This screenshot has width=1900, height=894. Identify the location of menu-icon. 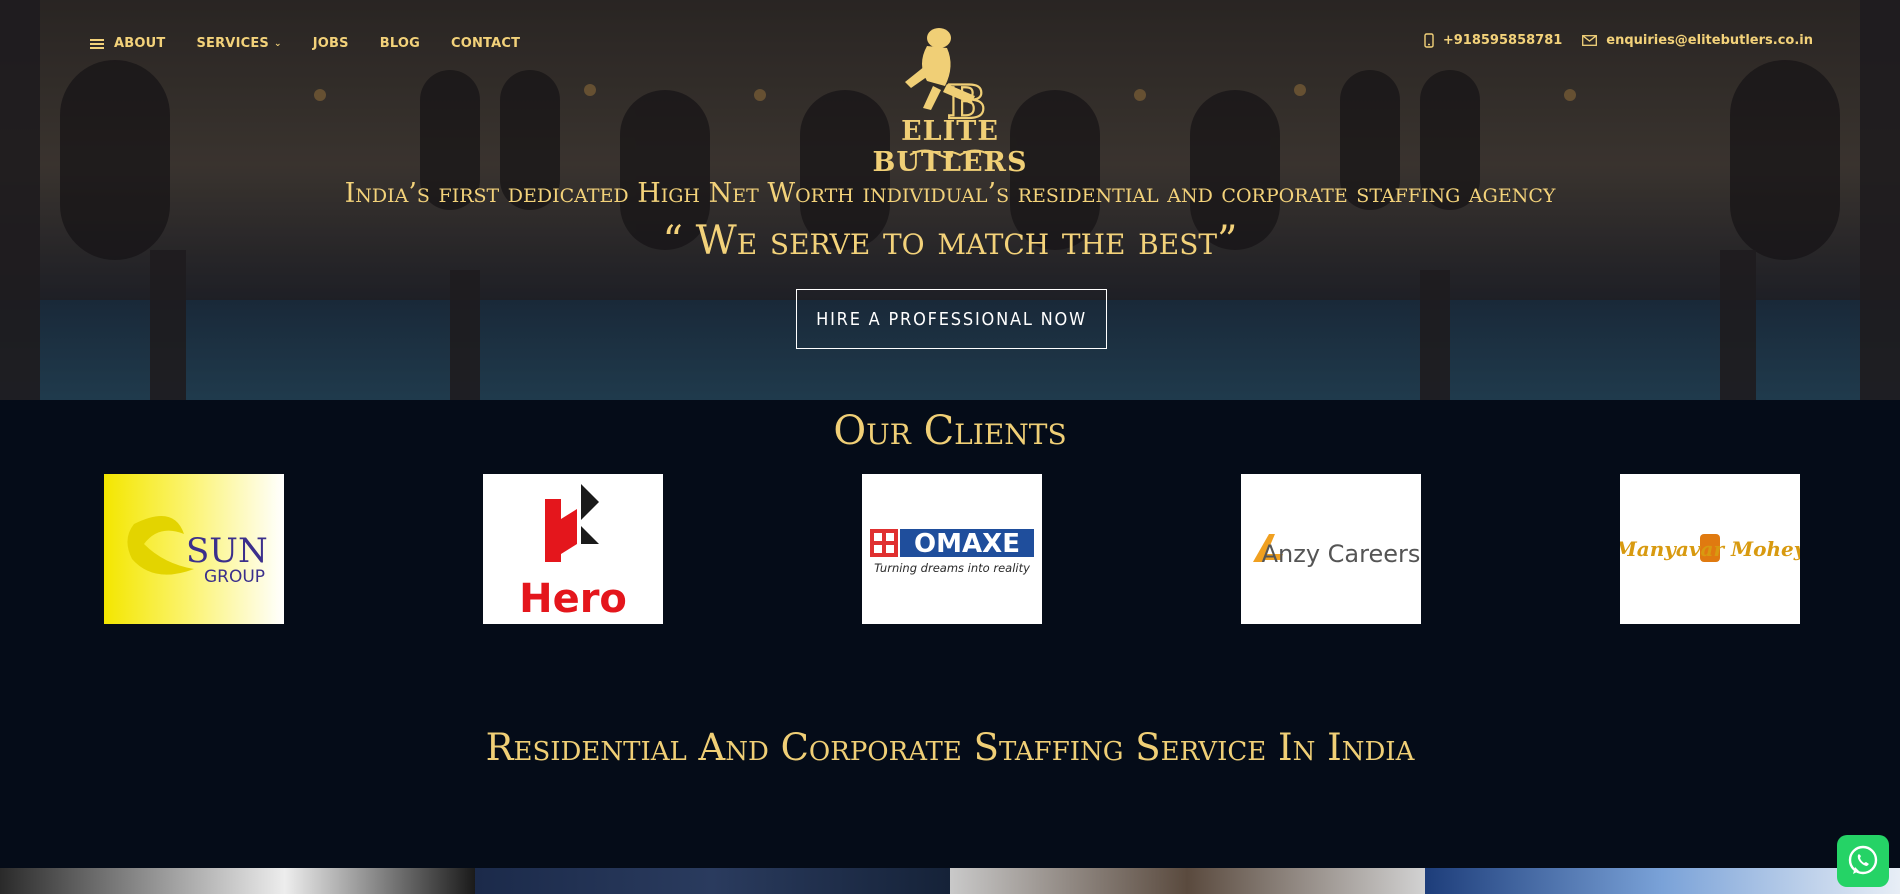
(97, 44).